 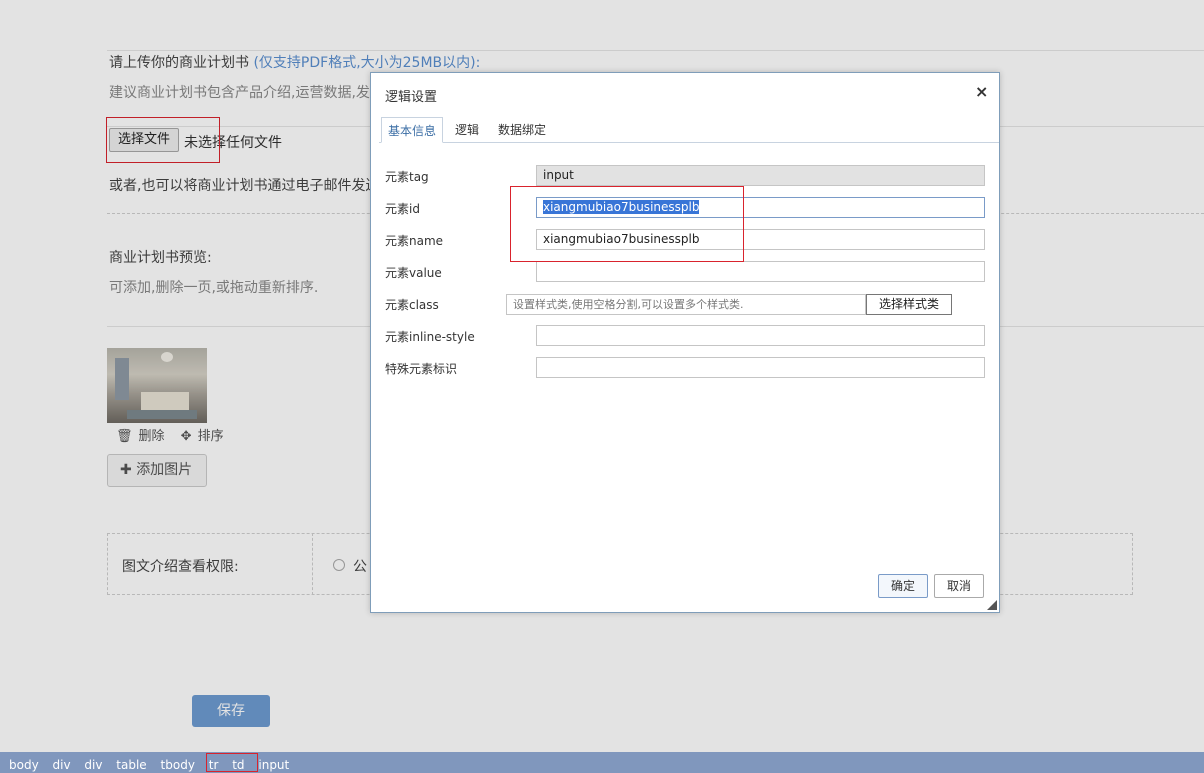 I want to click on cancel-button: 取消, so click(x=959, y=586).